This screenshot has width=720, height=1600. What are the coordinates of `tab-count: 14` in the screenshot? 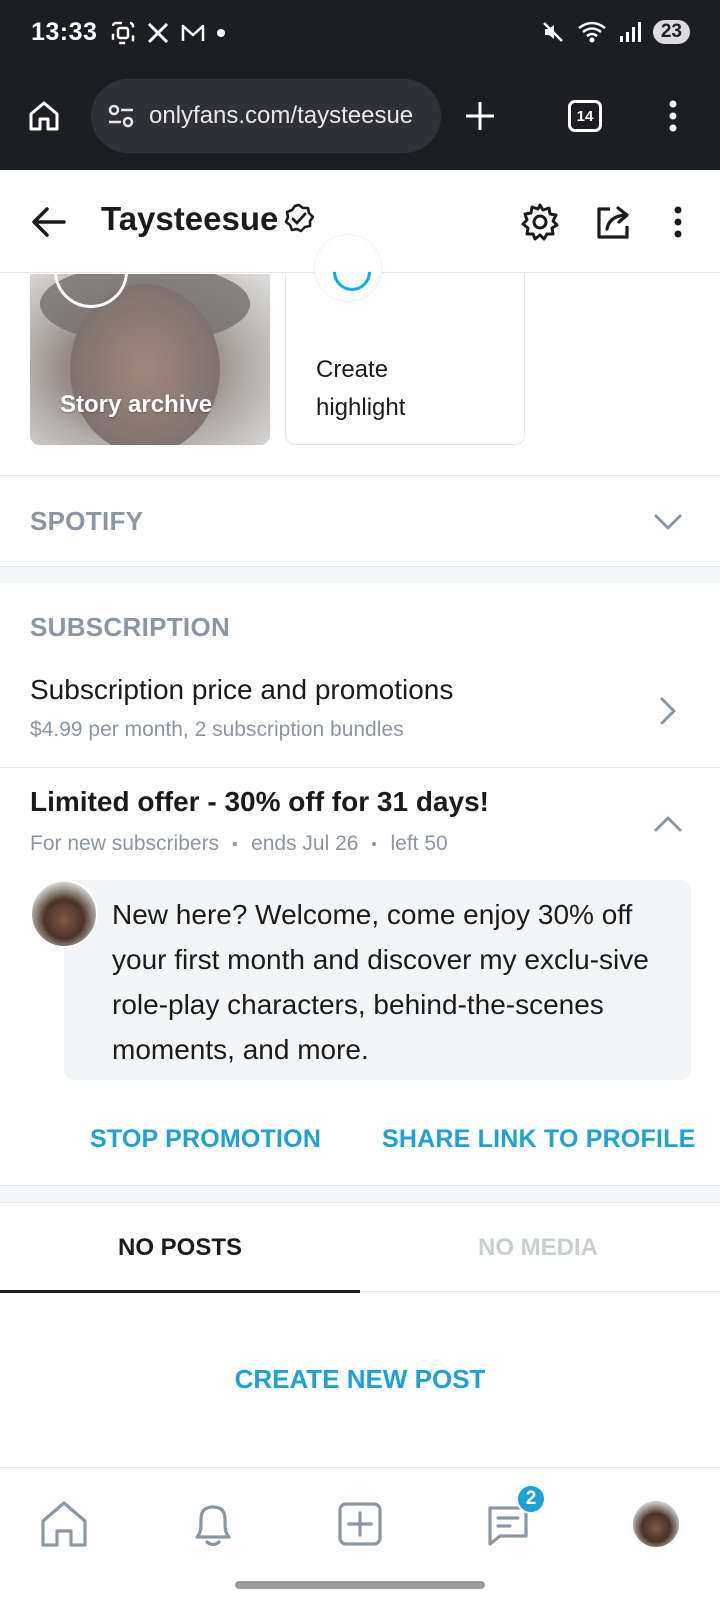 It's located at (585, 116).